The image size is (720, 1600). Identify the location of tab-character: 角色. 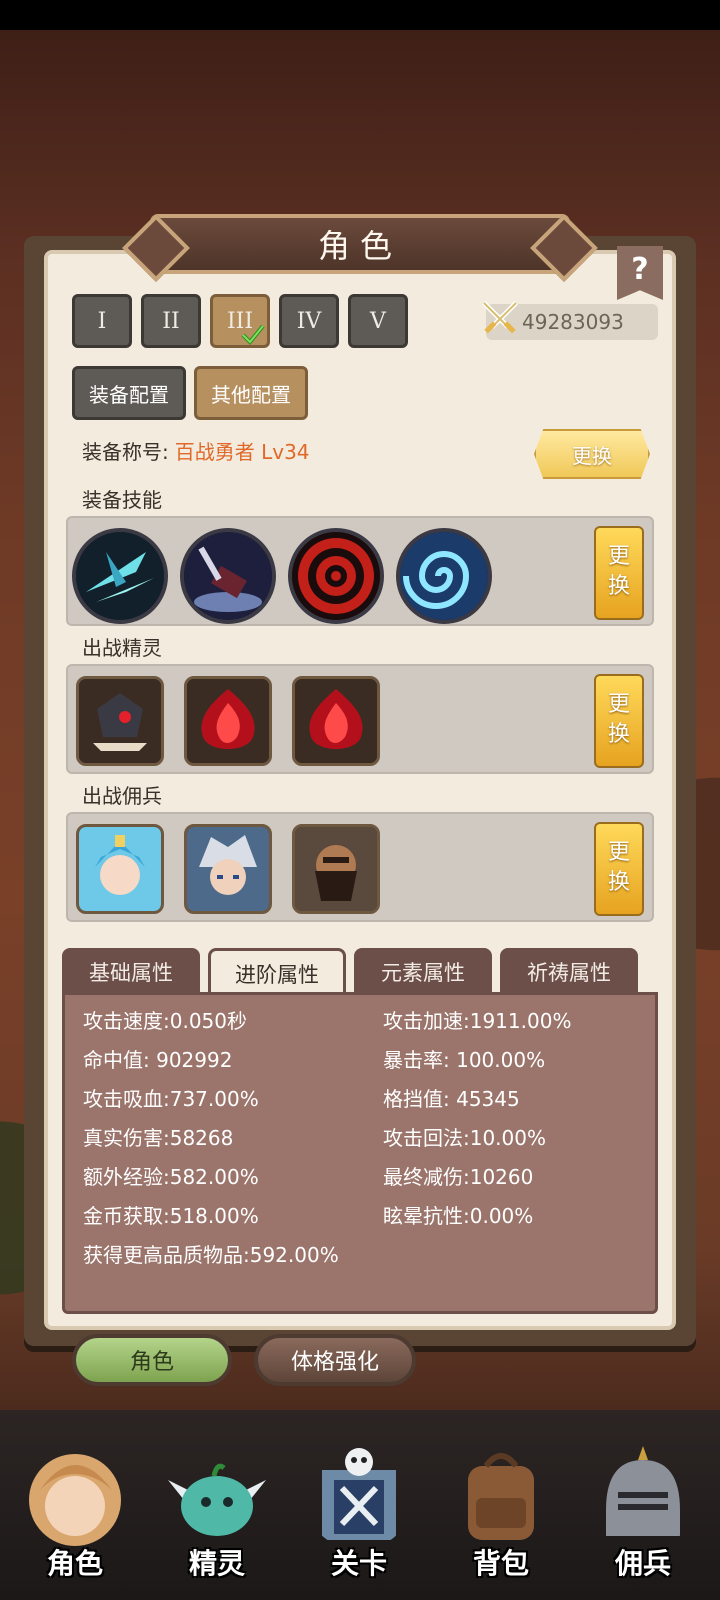
(152, 1360).